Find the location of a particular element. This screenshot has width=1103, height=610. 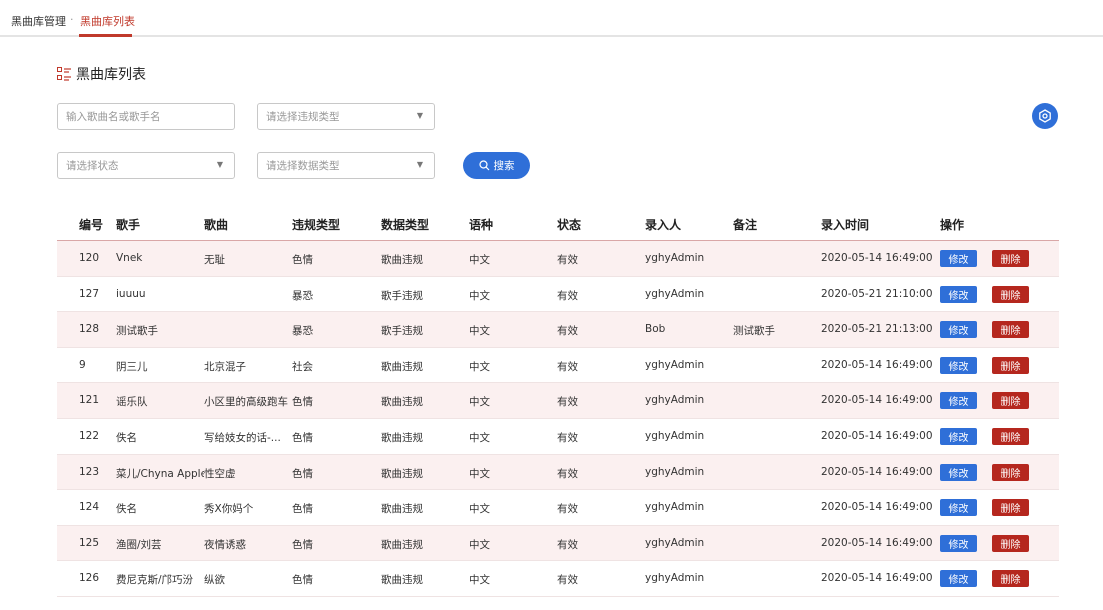

header-actions: 操作 is located at coordinates (952, 225).